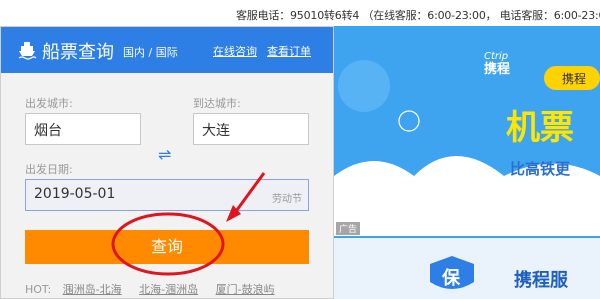 Image resolution: width=600 pixels, height=299 pixels. I want to click on search-button: 查询, so click(167, 247).